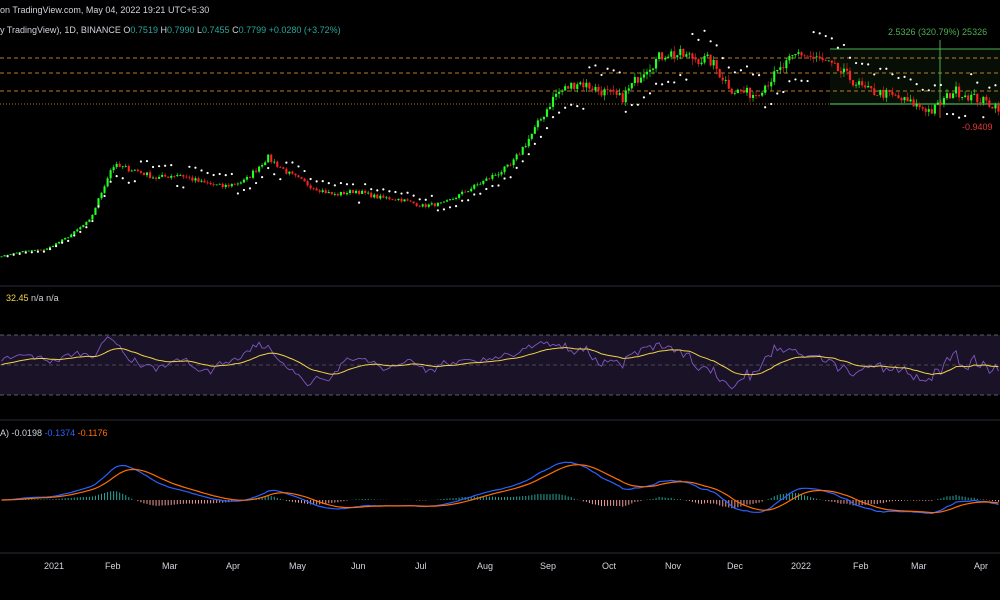 The height and width of the screenshot is (600, 1000). What do you see at coordinates (673, 566) in the screenshot?
I see `x-tick-10: Nov` at bounding box center [673, 566].